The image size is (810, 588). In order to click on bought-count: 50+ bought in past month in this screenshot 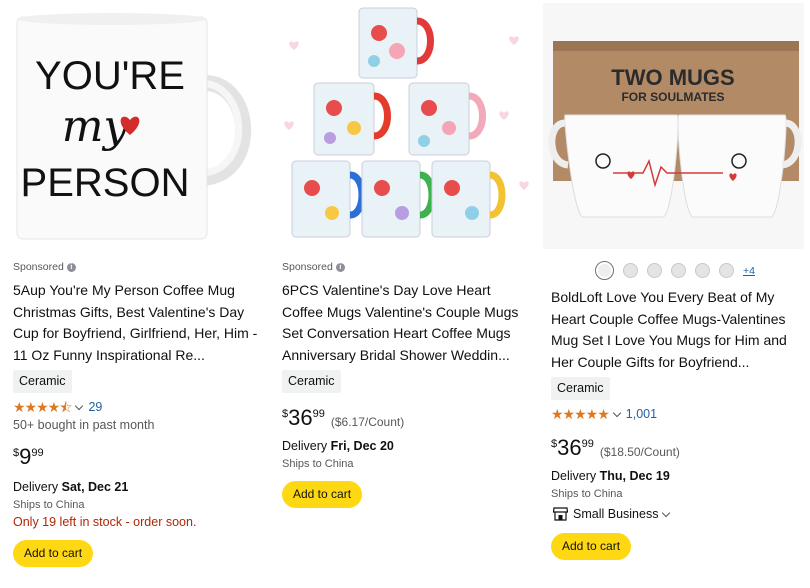, I will do `click(84, 425)`.